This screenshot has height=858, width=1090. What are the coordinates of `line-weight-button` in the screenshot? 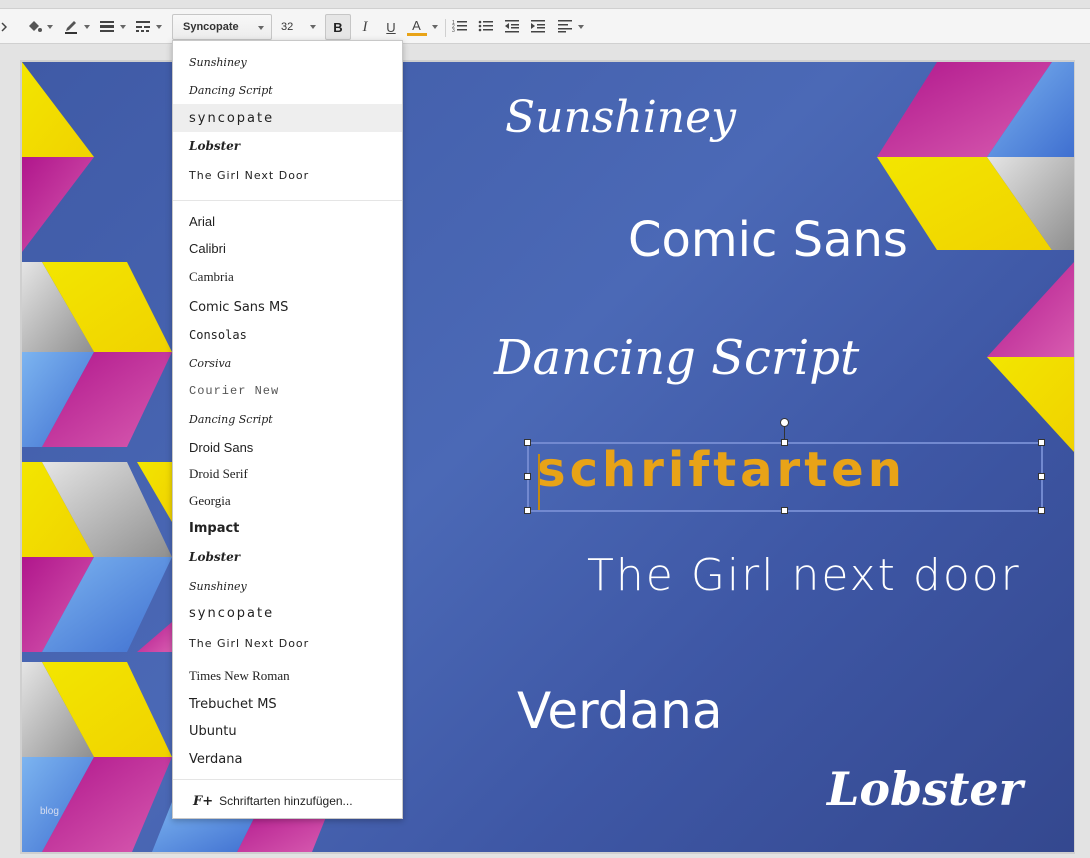 It's located at (112, 27).